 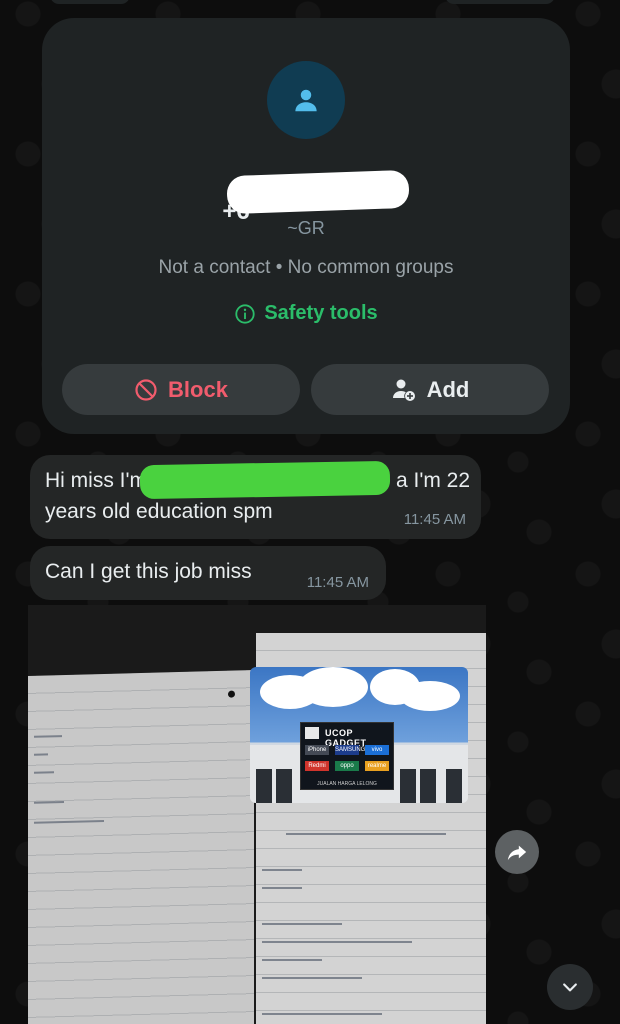 What do you see at coordinates (146, 389) in the screenshot?
I see `block-icon` at bounding box center [146, 389].